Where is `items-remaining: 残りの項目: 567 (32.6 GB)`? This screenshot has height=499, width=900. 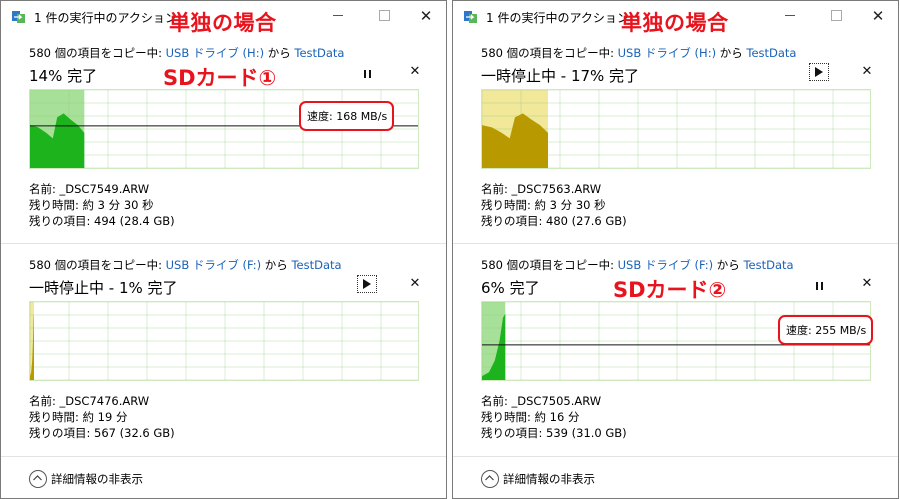
items-remaining: 残りの項目: 567 (32.6 GB) is located at coordinates (102, 433).